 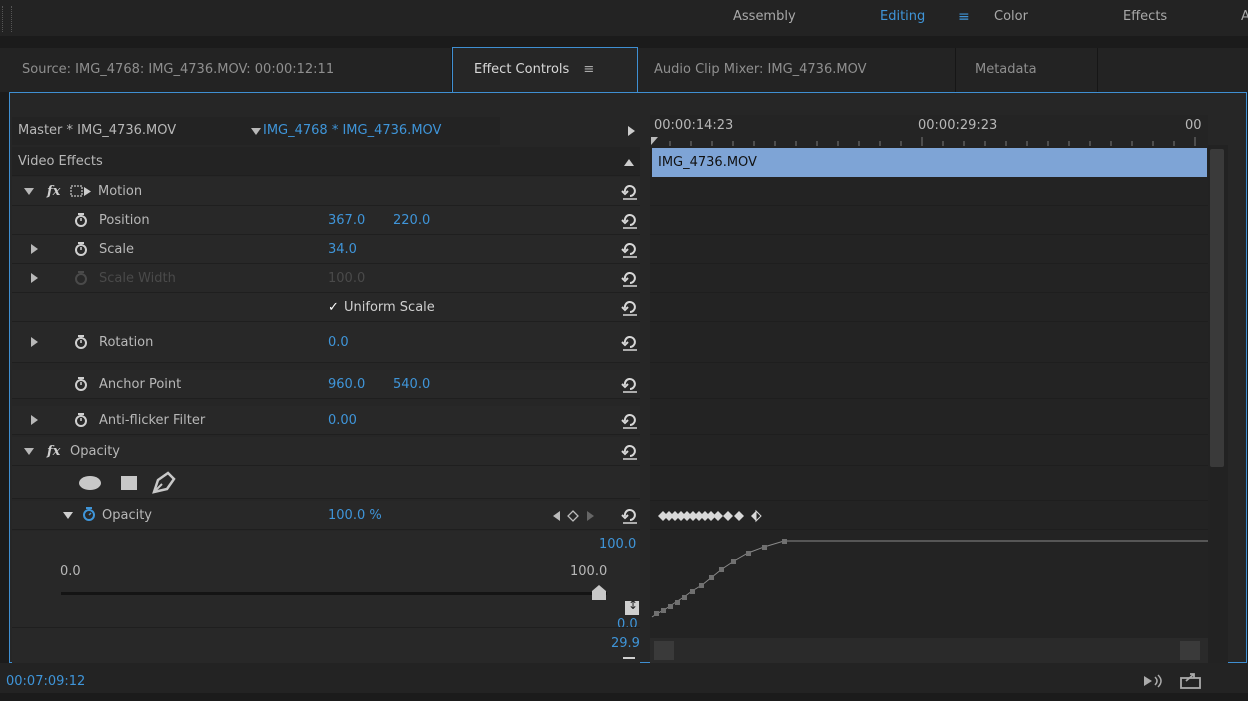 I want to click on graph-fit-icon: ↕, so click(x=632, y=606).